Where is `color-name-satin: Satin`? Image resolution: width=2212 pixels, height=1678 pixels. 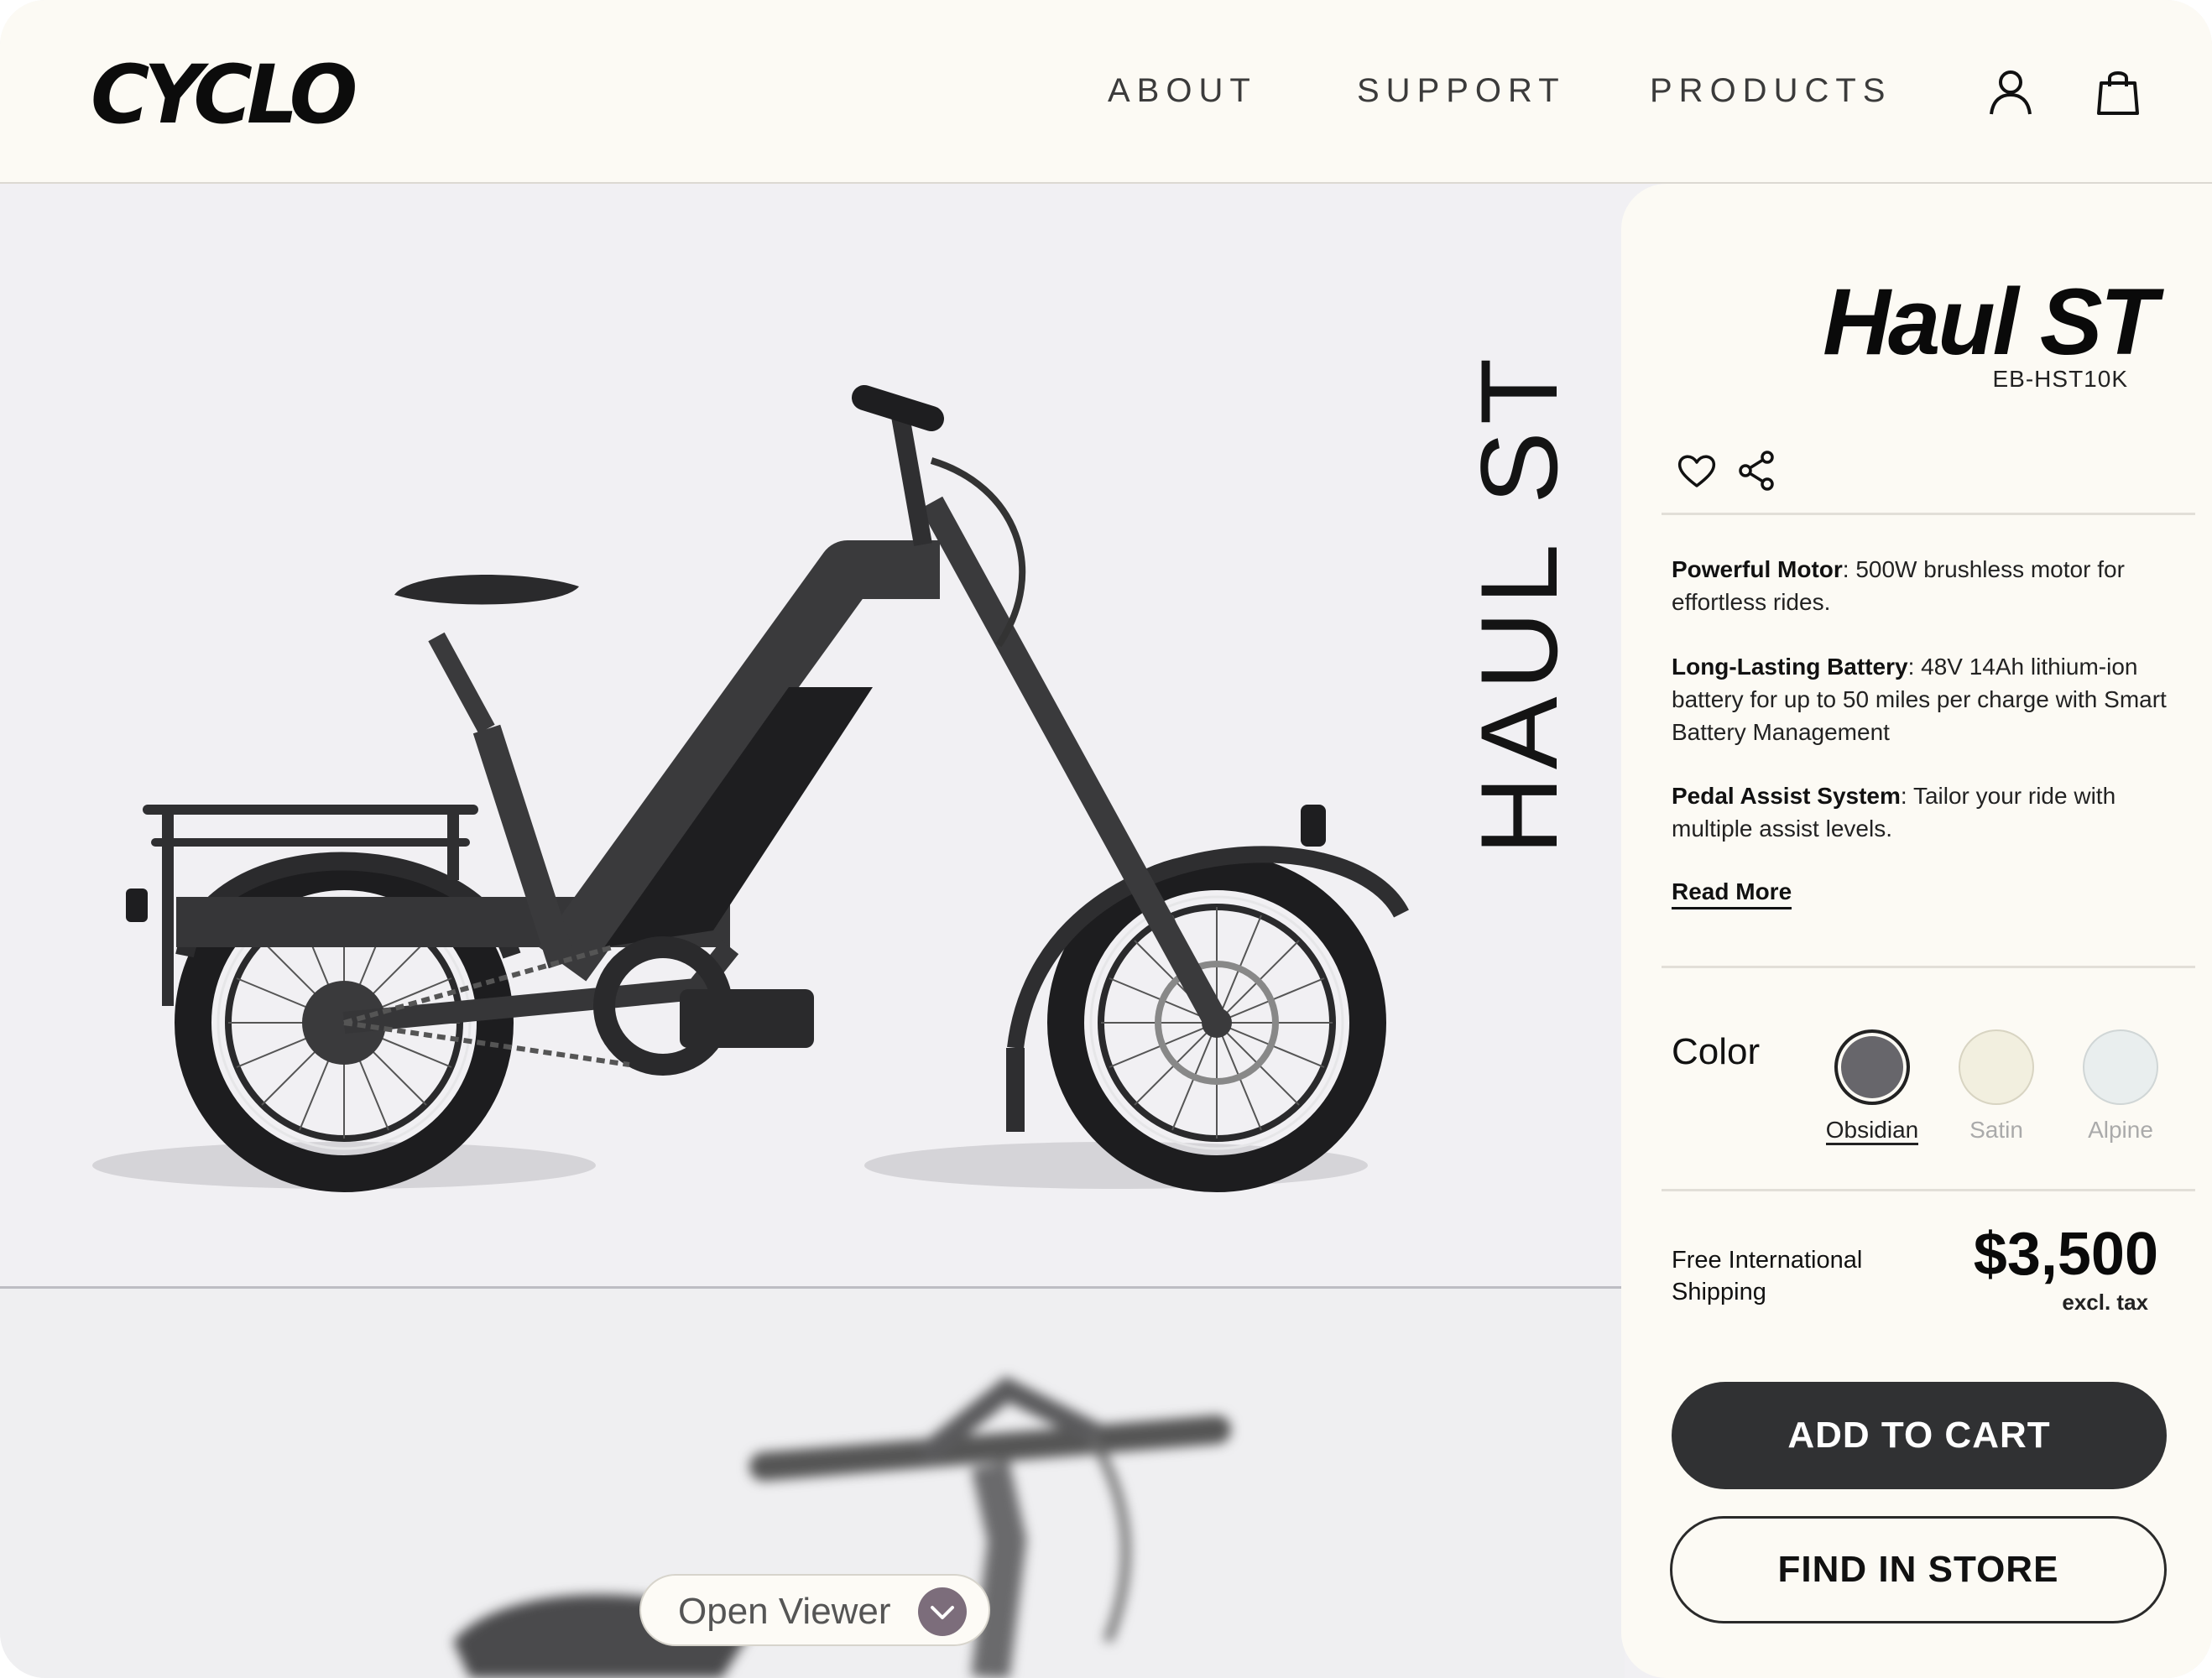
color-name-satin: Satin is located at coordinates (1996, 1130).